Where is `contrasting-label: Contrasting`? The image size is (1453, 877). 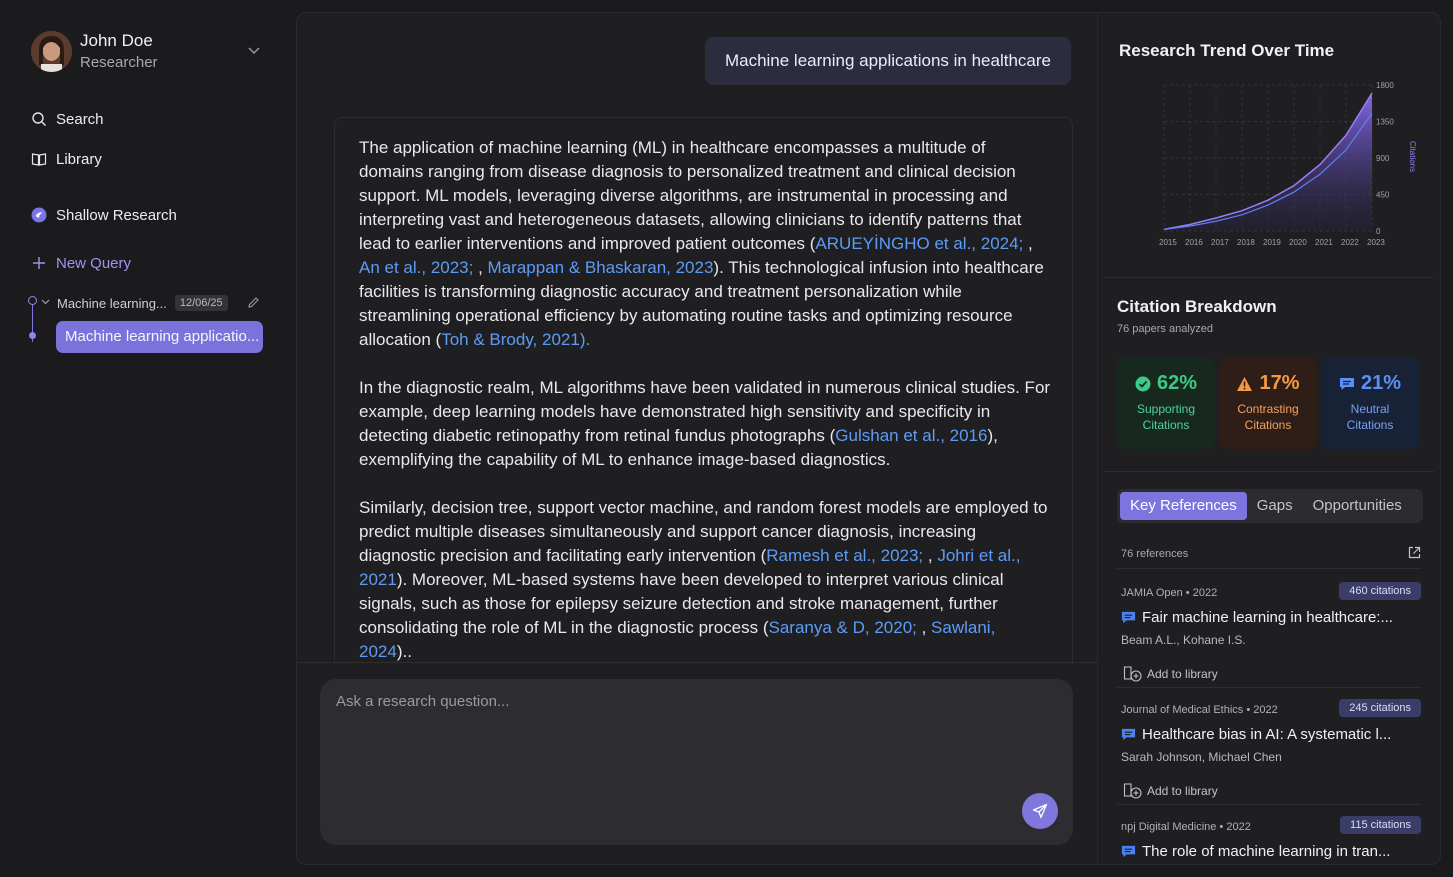
contrasting-label: Contrasting is located at coordinates (1268, 409).